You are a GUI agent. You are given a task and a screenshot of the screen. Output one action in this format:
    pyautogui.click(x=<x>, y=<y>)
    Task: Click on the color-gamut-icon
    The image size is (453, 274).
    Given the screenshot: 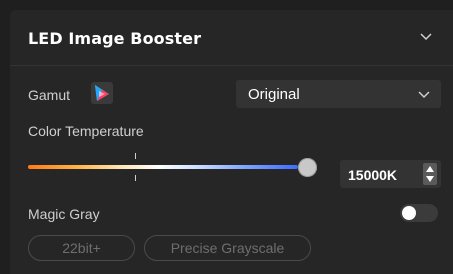 What is the action you would take?
    pyautogui.click(x=102, y=93)
    